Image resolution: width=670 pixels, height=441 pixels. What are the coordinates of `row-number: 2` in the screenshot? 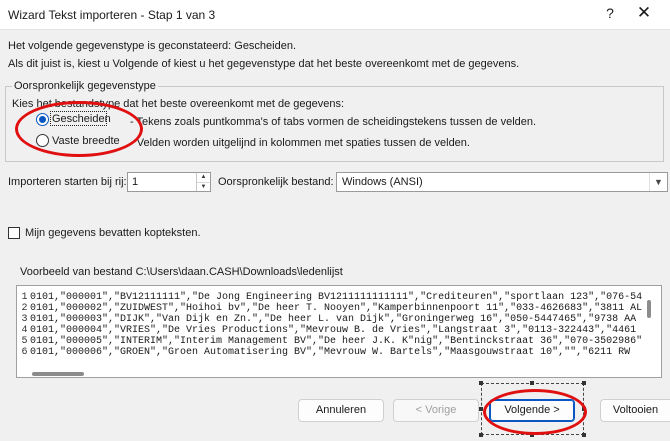 It's located at (24, 308).